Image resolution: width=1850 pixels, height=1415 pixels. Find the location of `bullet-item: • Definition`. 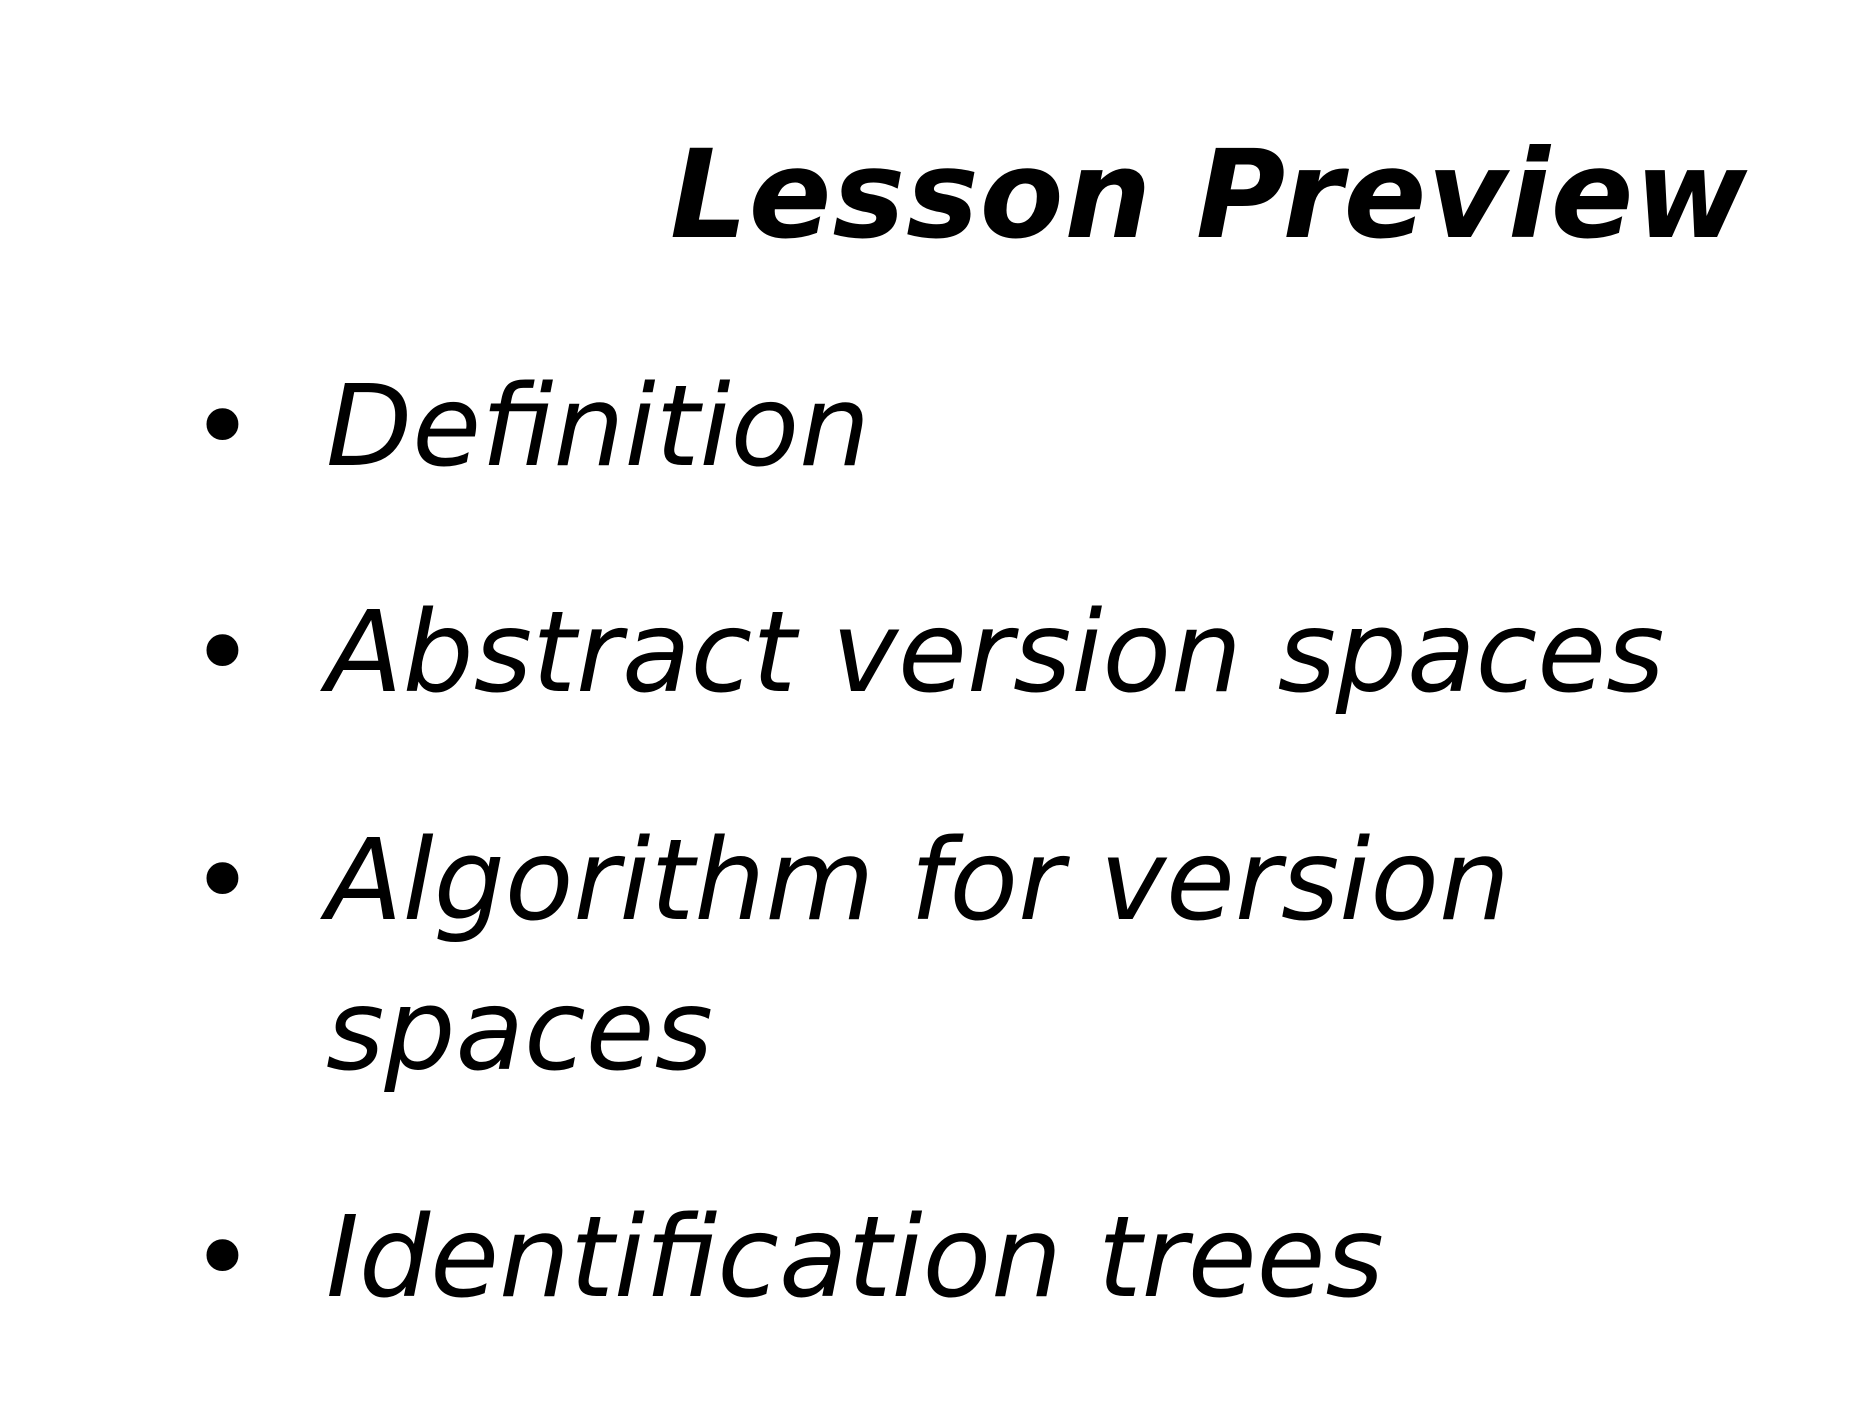

bullet-item: • Definition is located at coordinates (1020, 427).